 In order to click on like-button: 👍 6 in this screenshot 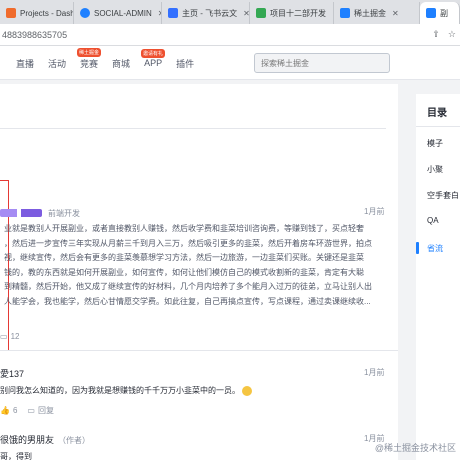, I will do `click(8, 410)`.